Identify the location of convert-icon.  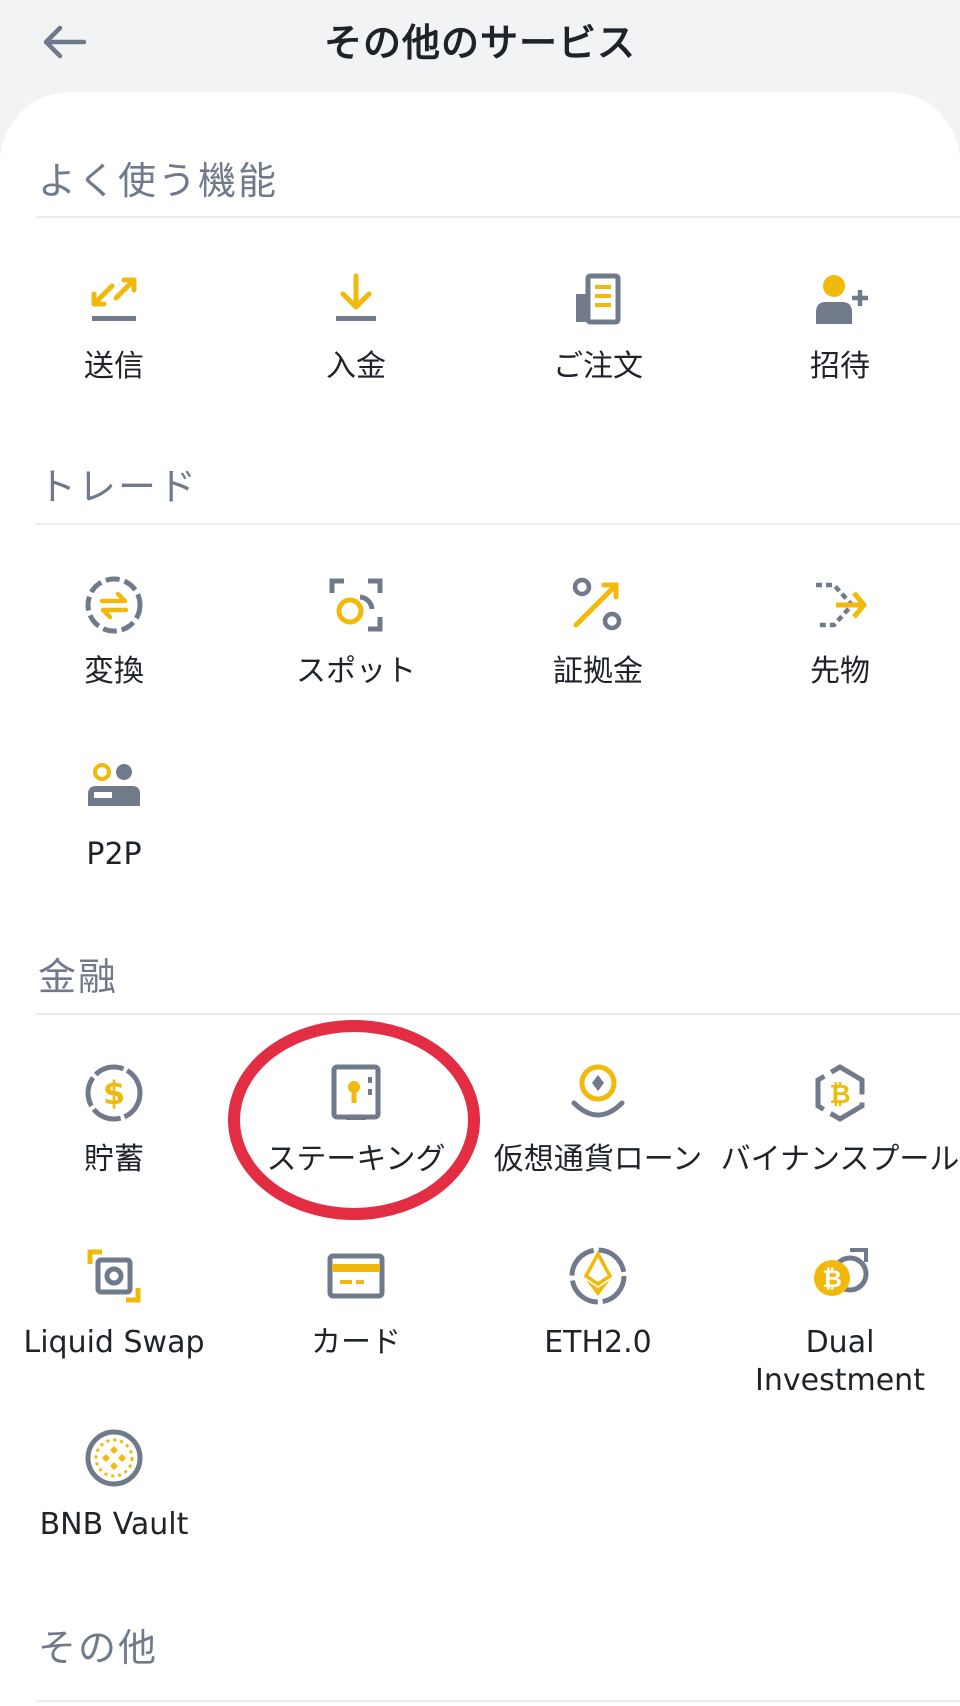
(114, 605).